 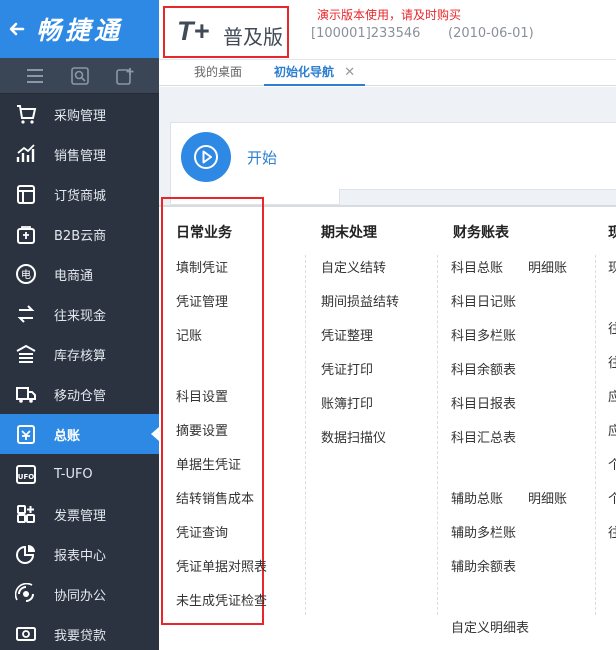 I want to click on sidebar-toolbar, so click(x=79, y=76).